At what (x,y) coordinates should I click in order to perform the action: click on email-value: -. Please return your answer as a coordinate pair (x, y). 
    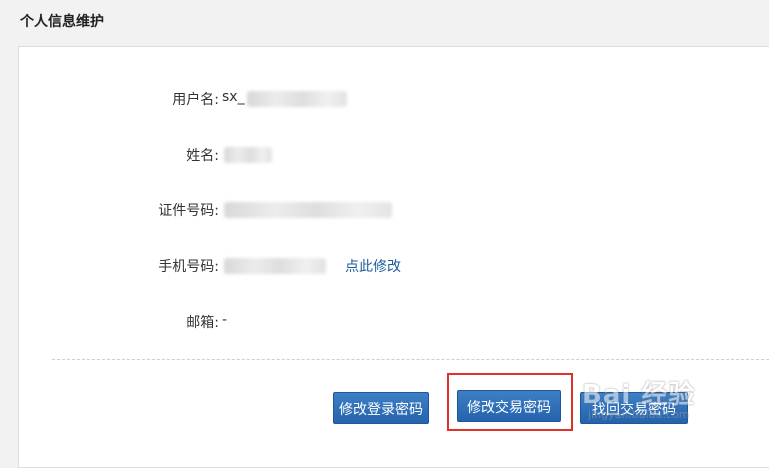
    Looking at the image, I should click on (225, 320).